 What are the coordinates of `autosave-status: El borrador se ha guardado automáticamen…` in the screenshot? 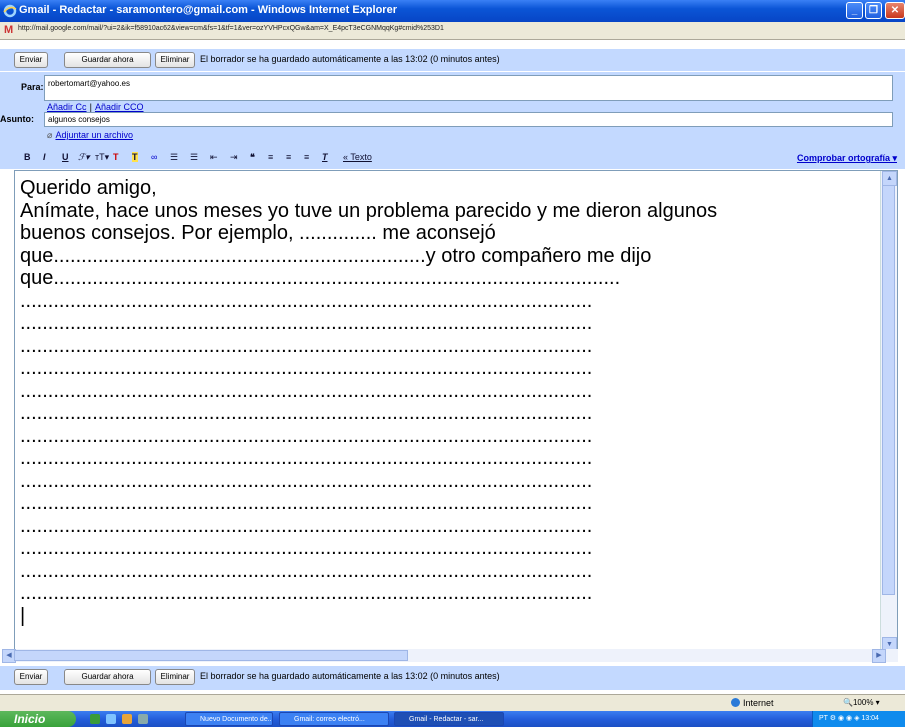 It's located at (350, 59).